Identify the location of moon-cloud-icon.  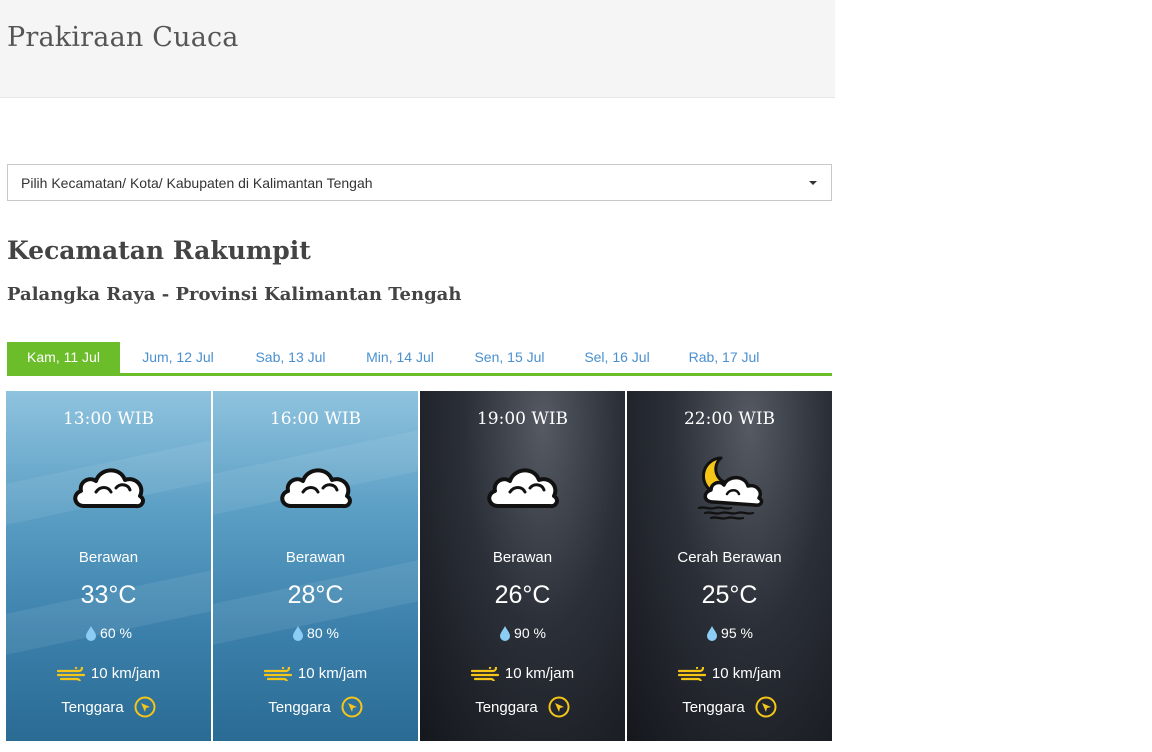
(730, 488).